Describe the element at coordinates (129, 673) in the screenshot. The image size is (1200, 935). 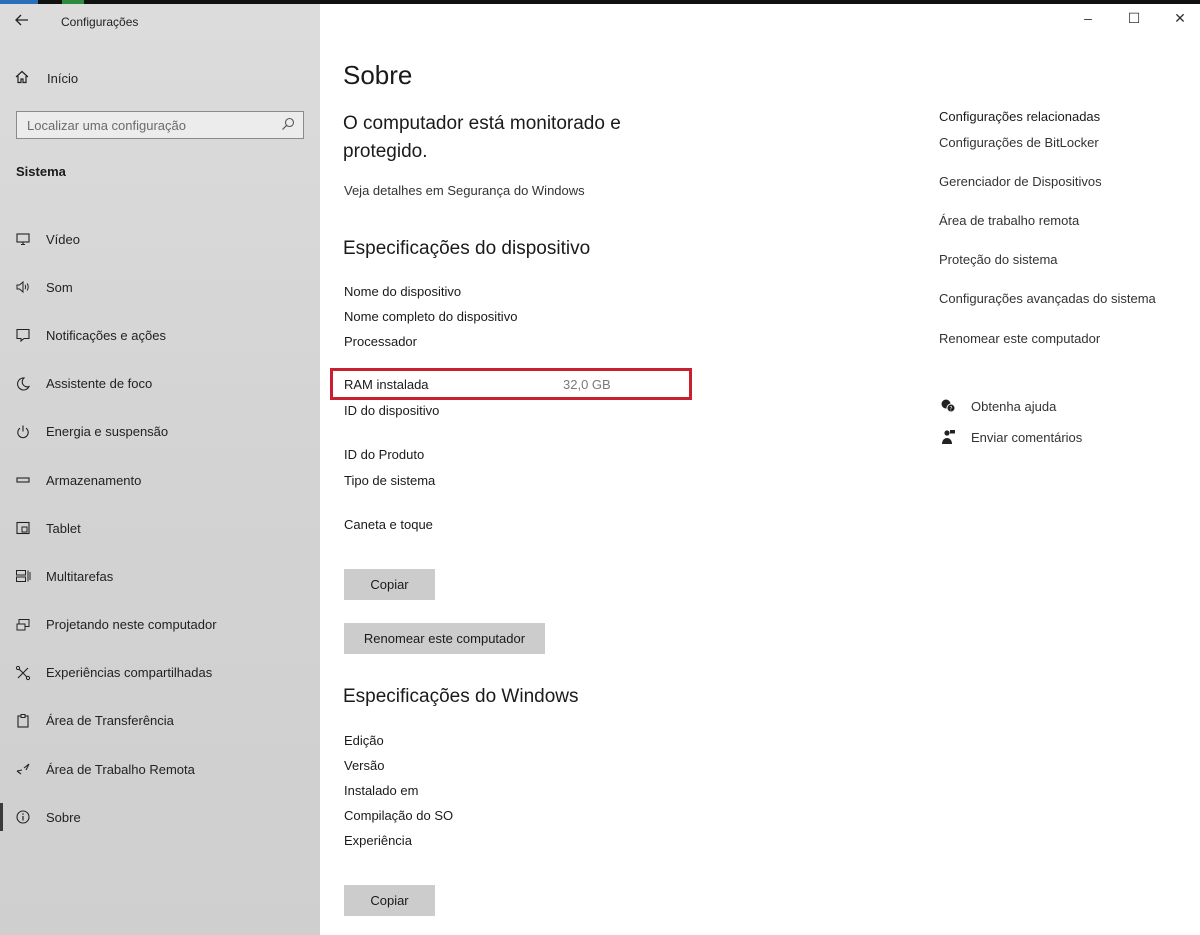
I see `sidebar-item-label: Experiências compartilhadas` at that location.